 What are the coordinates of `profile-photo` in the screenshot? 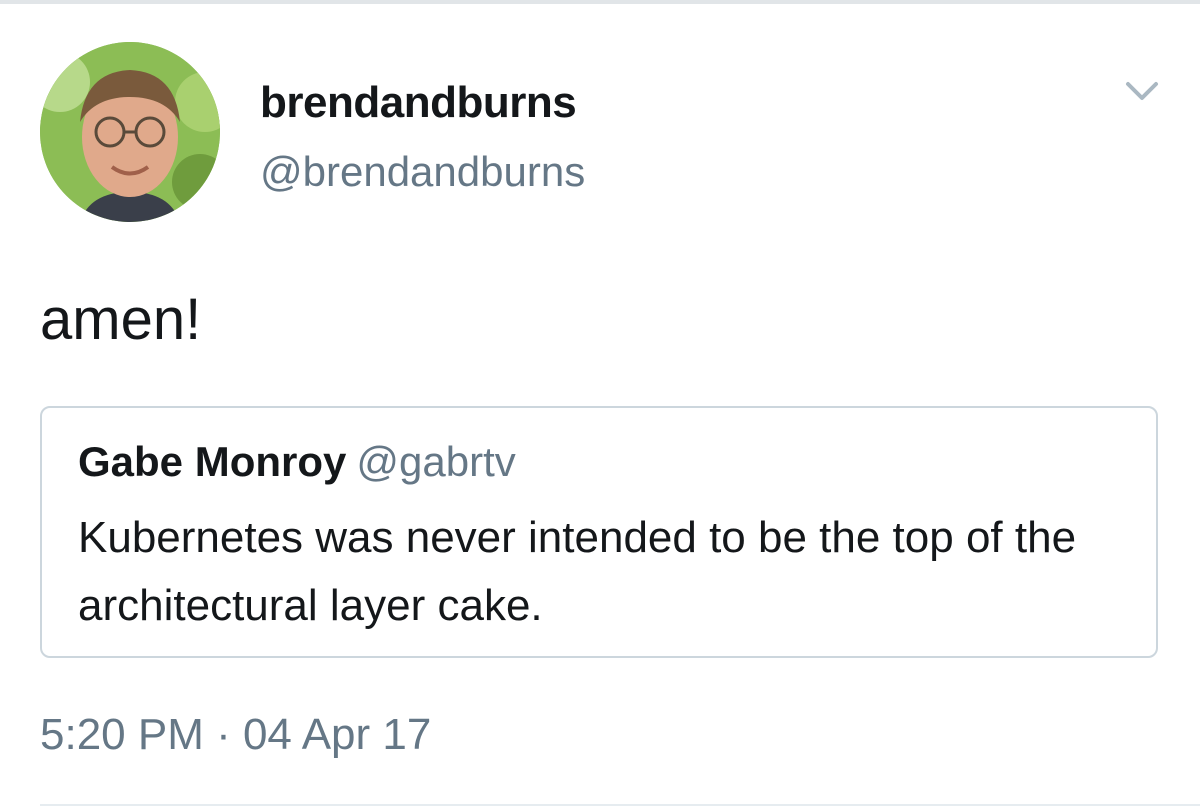 It's located at (130, 132).